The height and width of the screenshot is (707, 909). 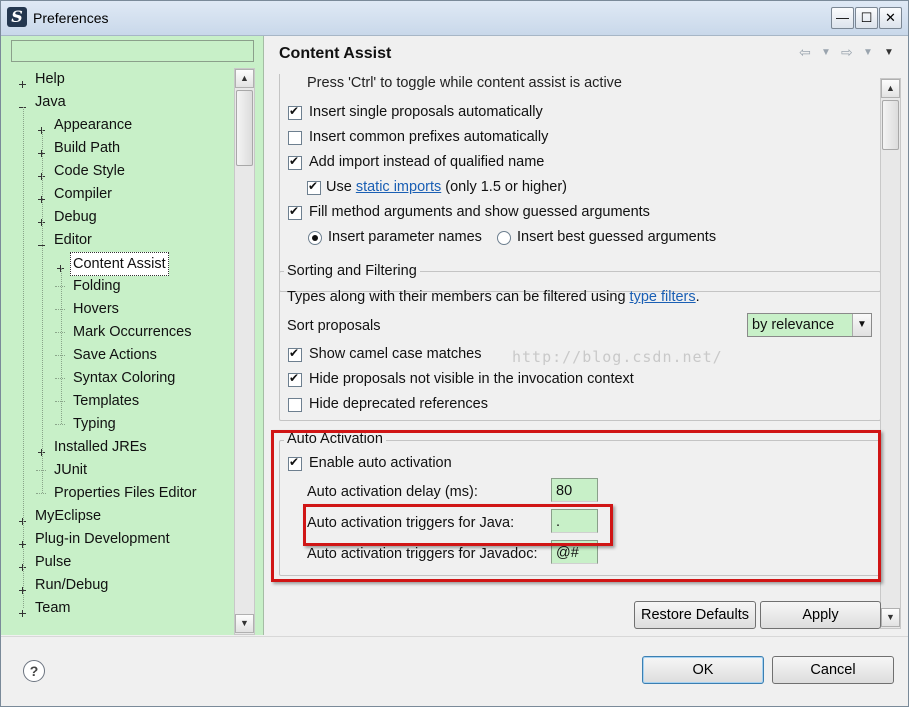 I want to click on tree-item-label: MyEclipse, so click(x=68, y=516).